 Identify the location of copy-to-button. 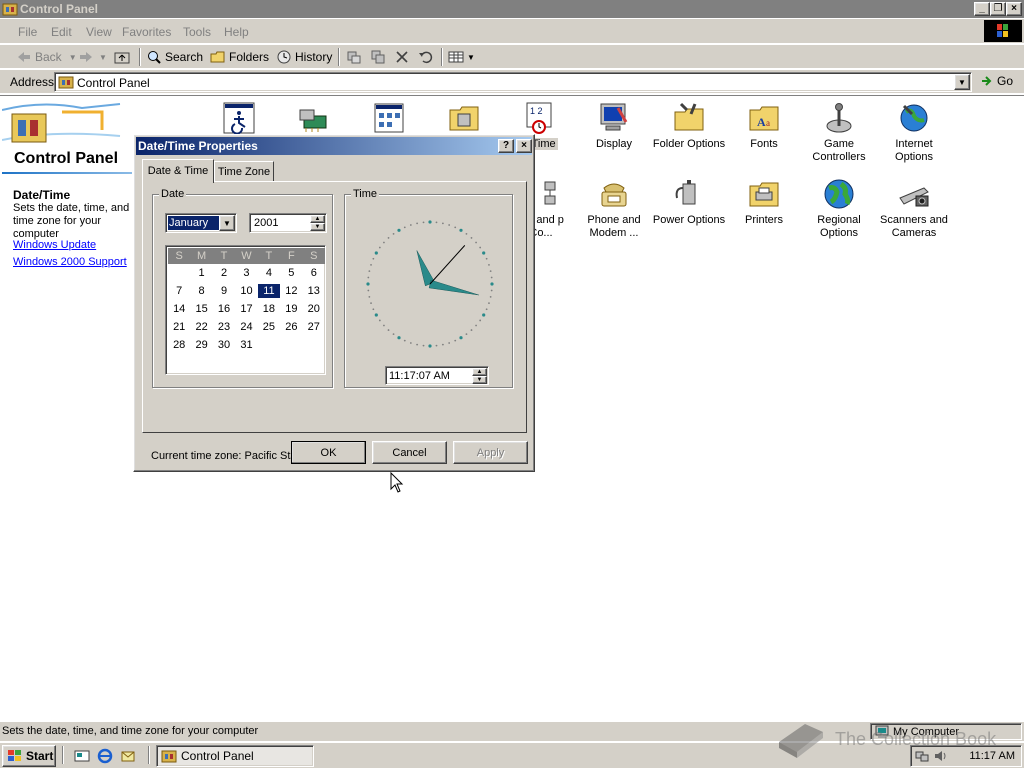
(378, 57).